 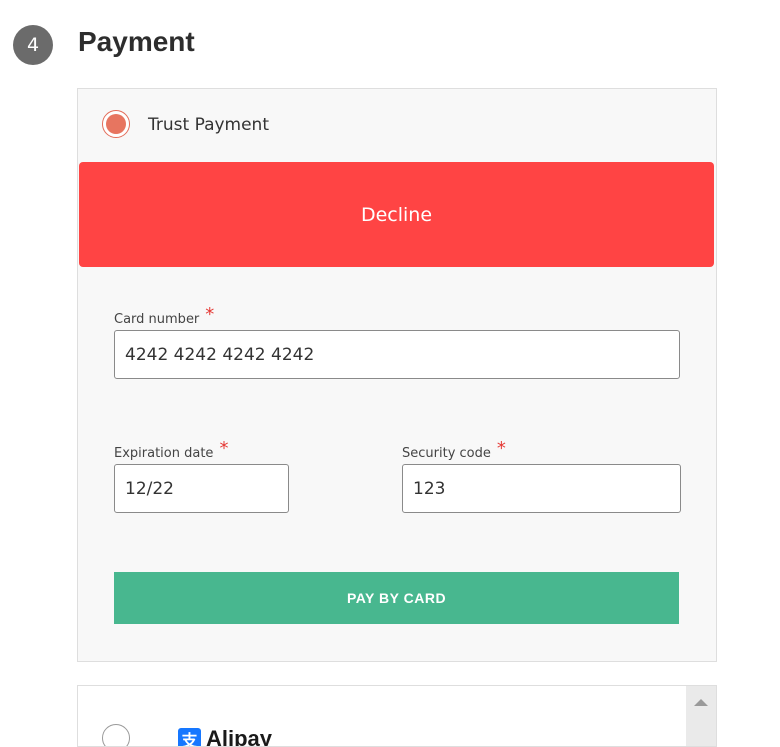 What do you see at coordinates (163, 453) in the screenshot?
I see `expiration-date-label-text: Expiration date` at bounding box center [163, 453].